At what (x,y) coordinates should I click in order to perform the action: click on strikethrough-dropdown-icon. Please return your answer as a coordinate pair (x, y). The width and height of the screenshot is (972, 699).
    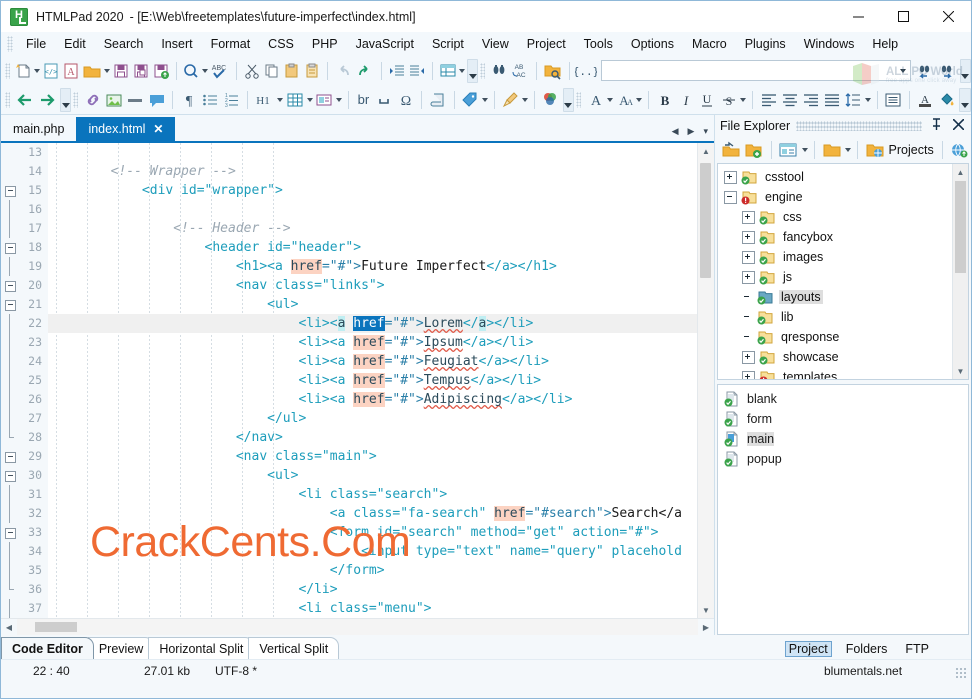
    Looking at the image, I should click on (743, 100).